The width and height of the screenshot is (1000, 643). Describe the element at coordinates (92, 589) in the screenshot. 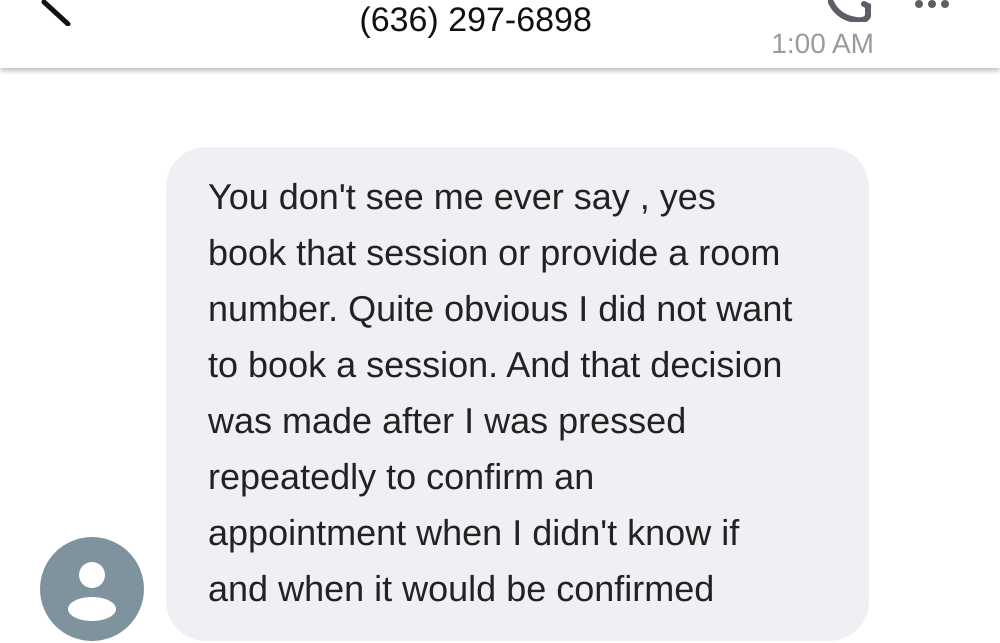

I see `avatar-icon` at that location.